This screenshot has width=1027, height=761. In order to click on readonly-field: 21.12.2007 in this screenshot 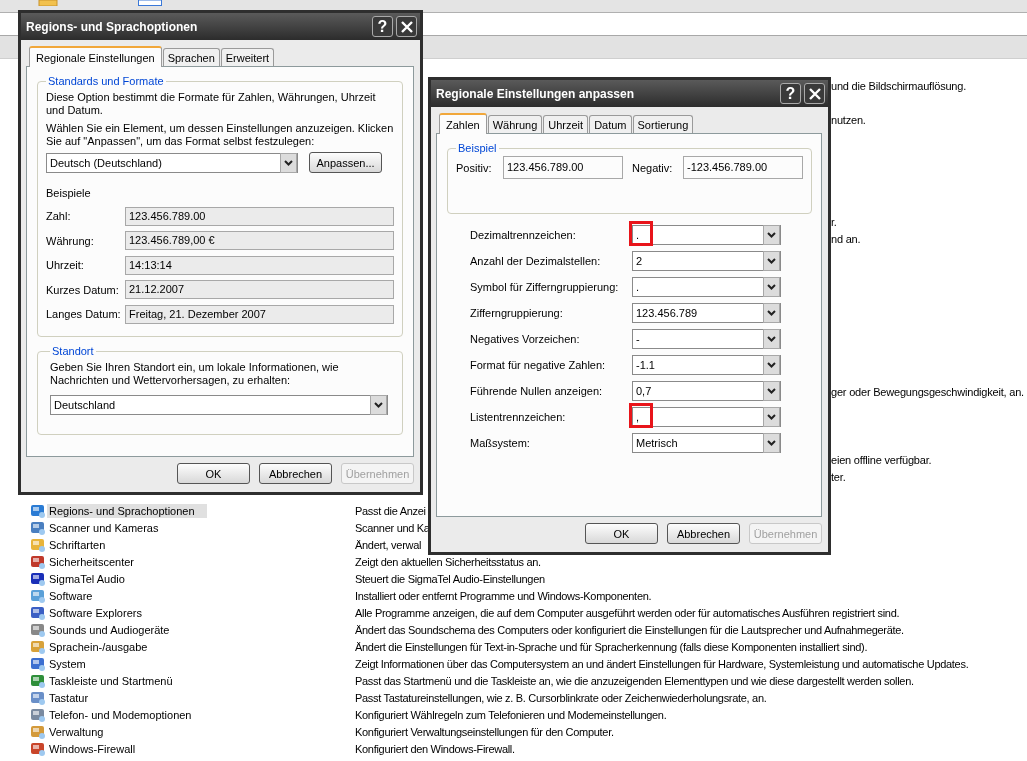, I will do `click(259, 290)`.